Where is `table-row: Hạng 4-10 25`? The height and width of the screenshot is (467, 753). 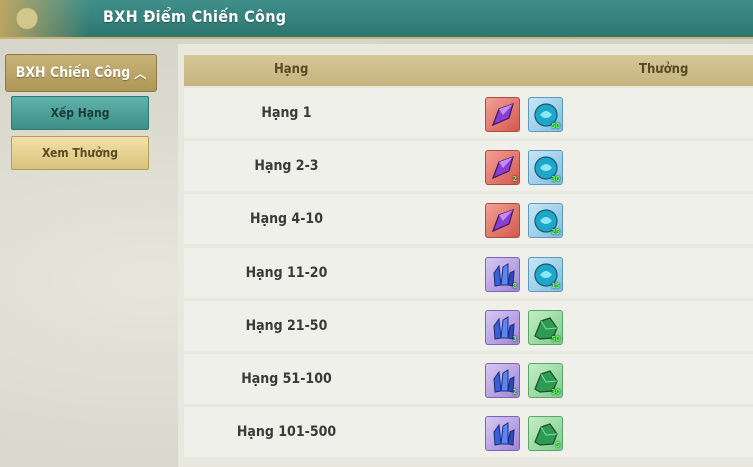 table-row: Hạng 4-10 25 is located at coordinates (468, 219).